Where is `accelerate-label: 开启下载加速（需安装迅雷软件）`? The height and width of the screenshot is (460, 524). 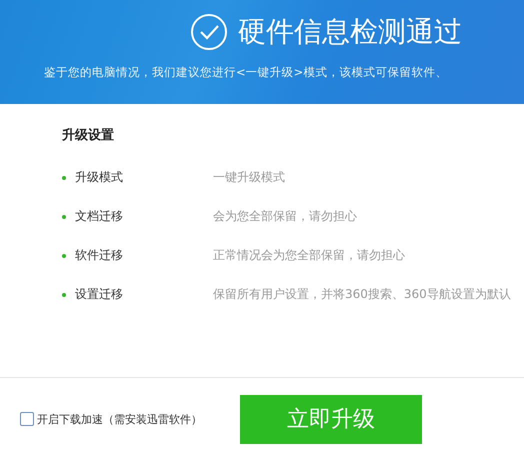
accelerate-label: 开启下载加速（需安装迅雷软件） is located at coordinates (119, 419).